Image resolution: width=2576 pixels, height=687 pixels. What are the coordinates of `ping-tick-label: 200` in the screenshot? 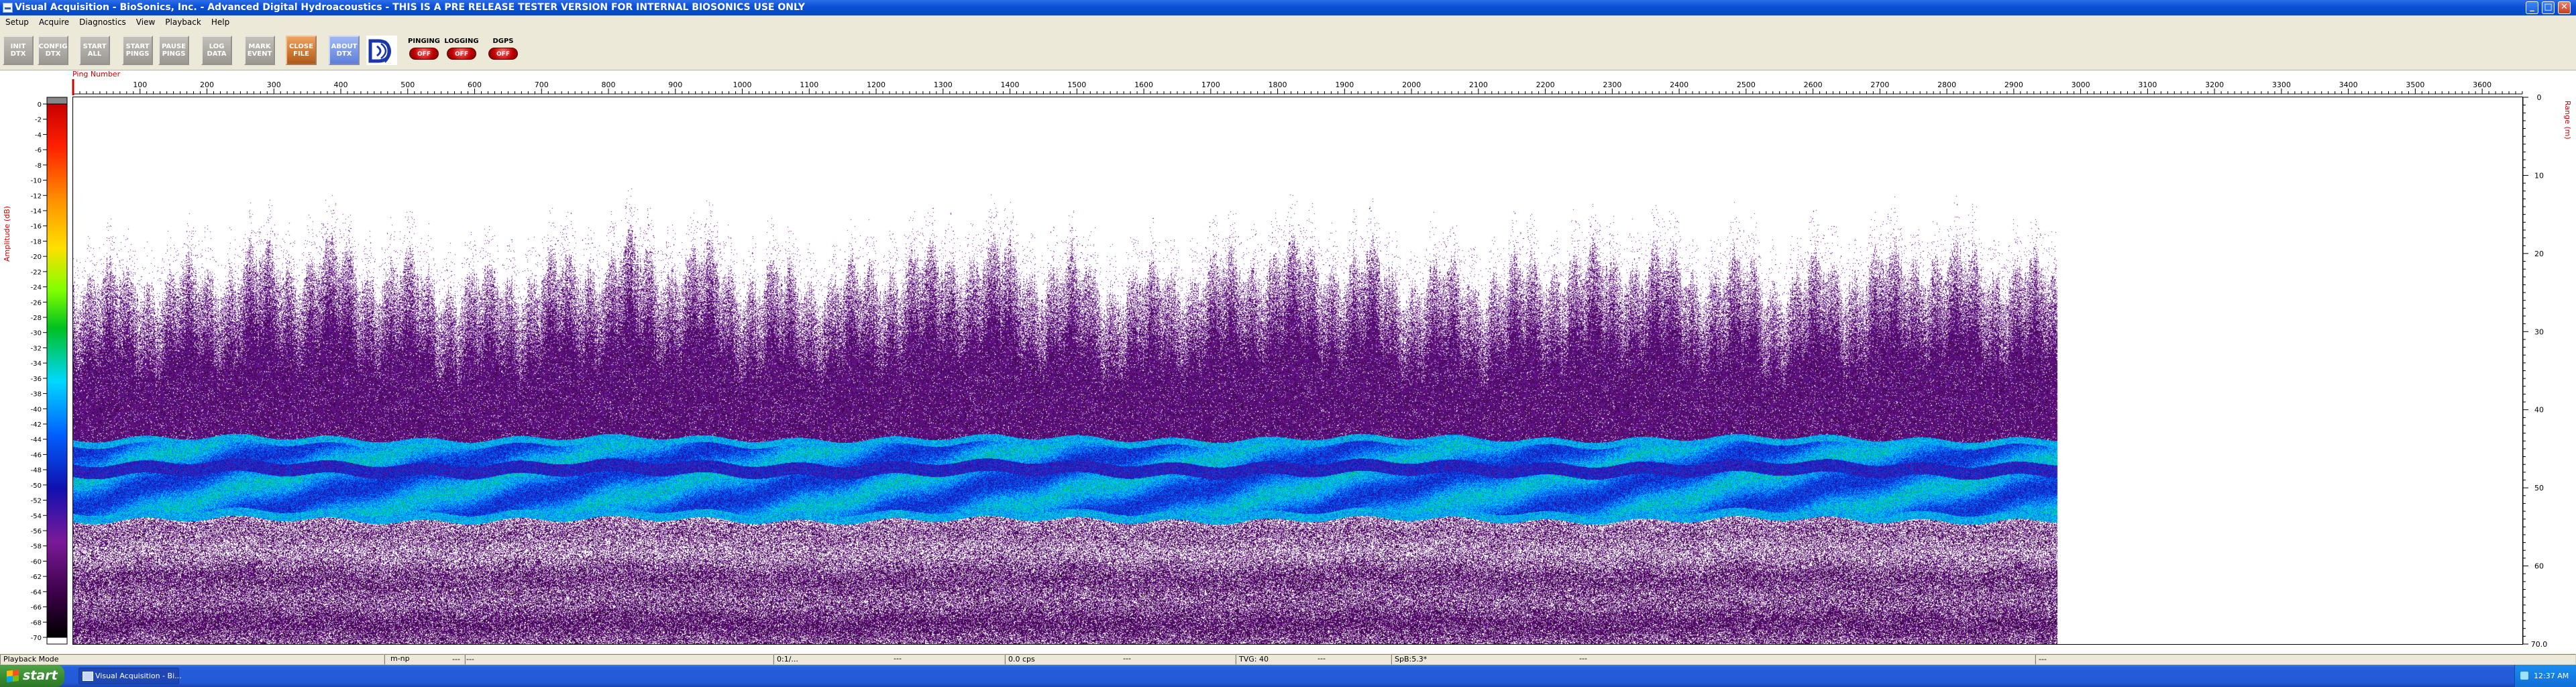 It's located at (207, 85).